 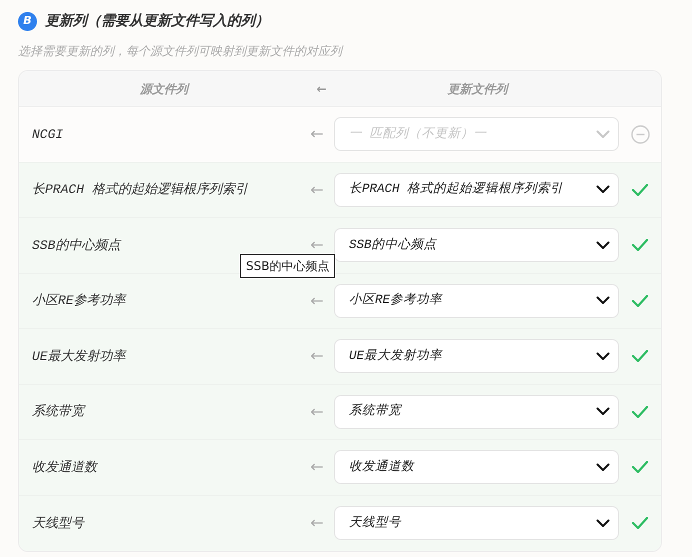 What do you see at coordinates (476, 523) in the screenshot?
I see `target-column-select: 天线型号` at bounding box center [476, 523].